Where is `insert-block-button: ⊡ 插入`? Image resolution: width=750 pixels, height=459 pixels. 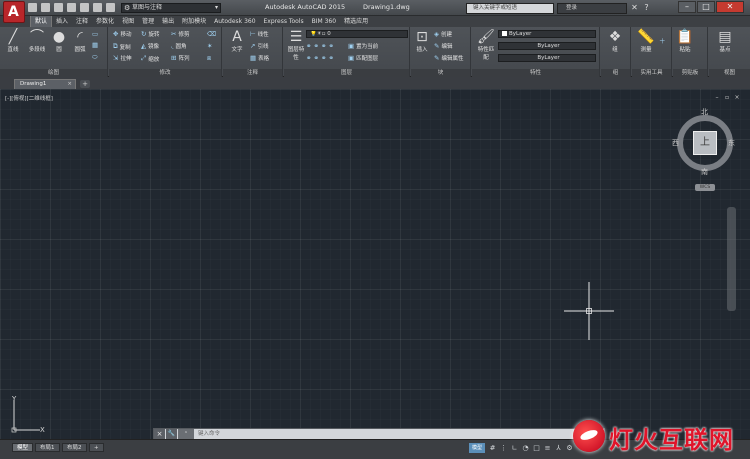 insert-block-button: ⊡ 插入 is located at coordinates (422, 41).